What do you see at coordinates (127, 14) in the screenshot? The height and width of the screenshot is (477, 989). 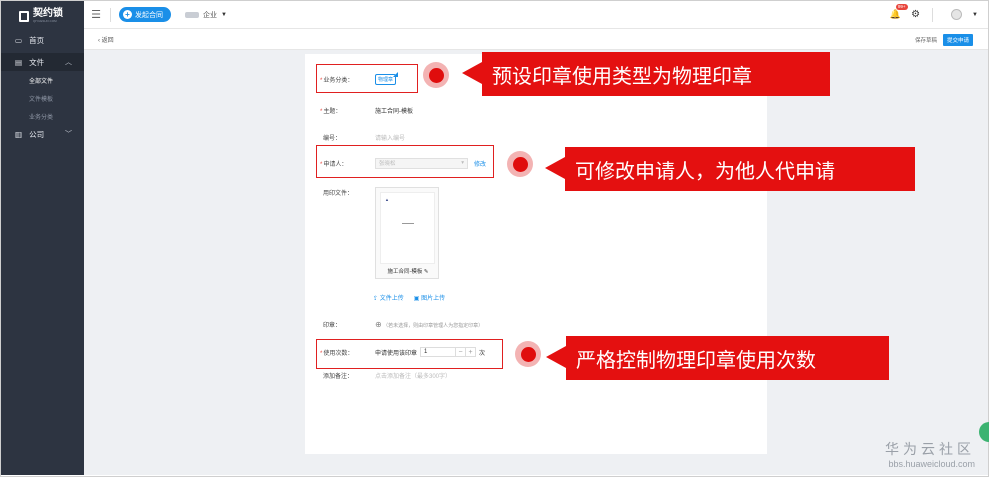 I see `plus-icon: +` at bounding box center [127, 14].